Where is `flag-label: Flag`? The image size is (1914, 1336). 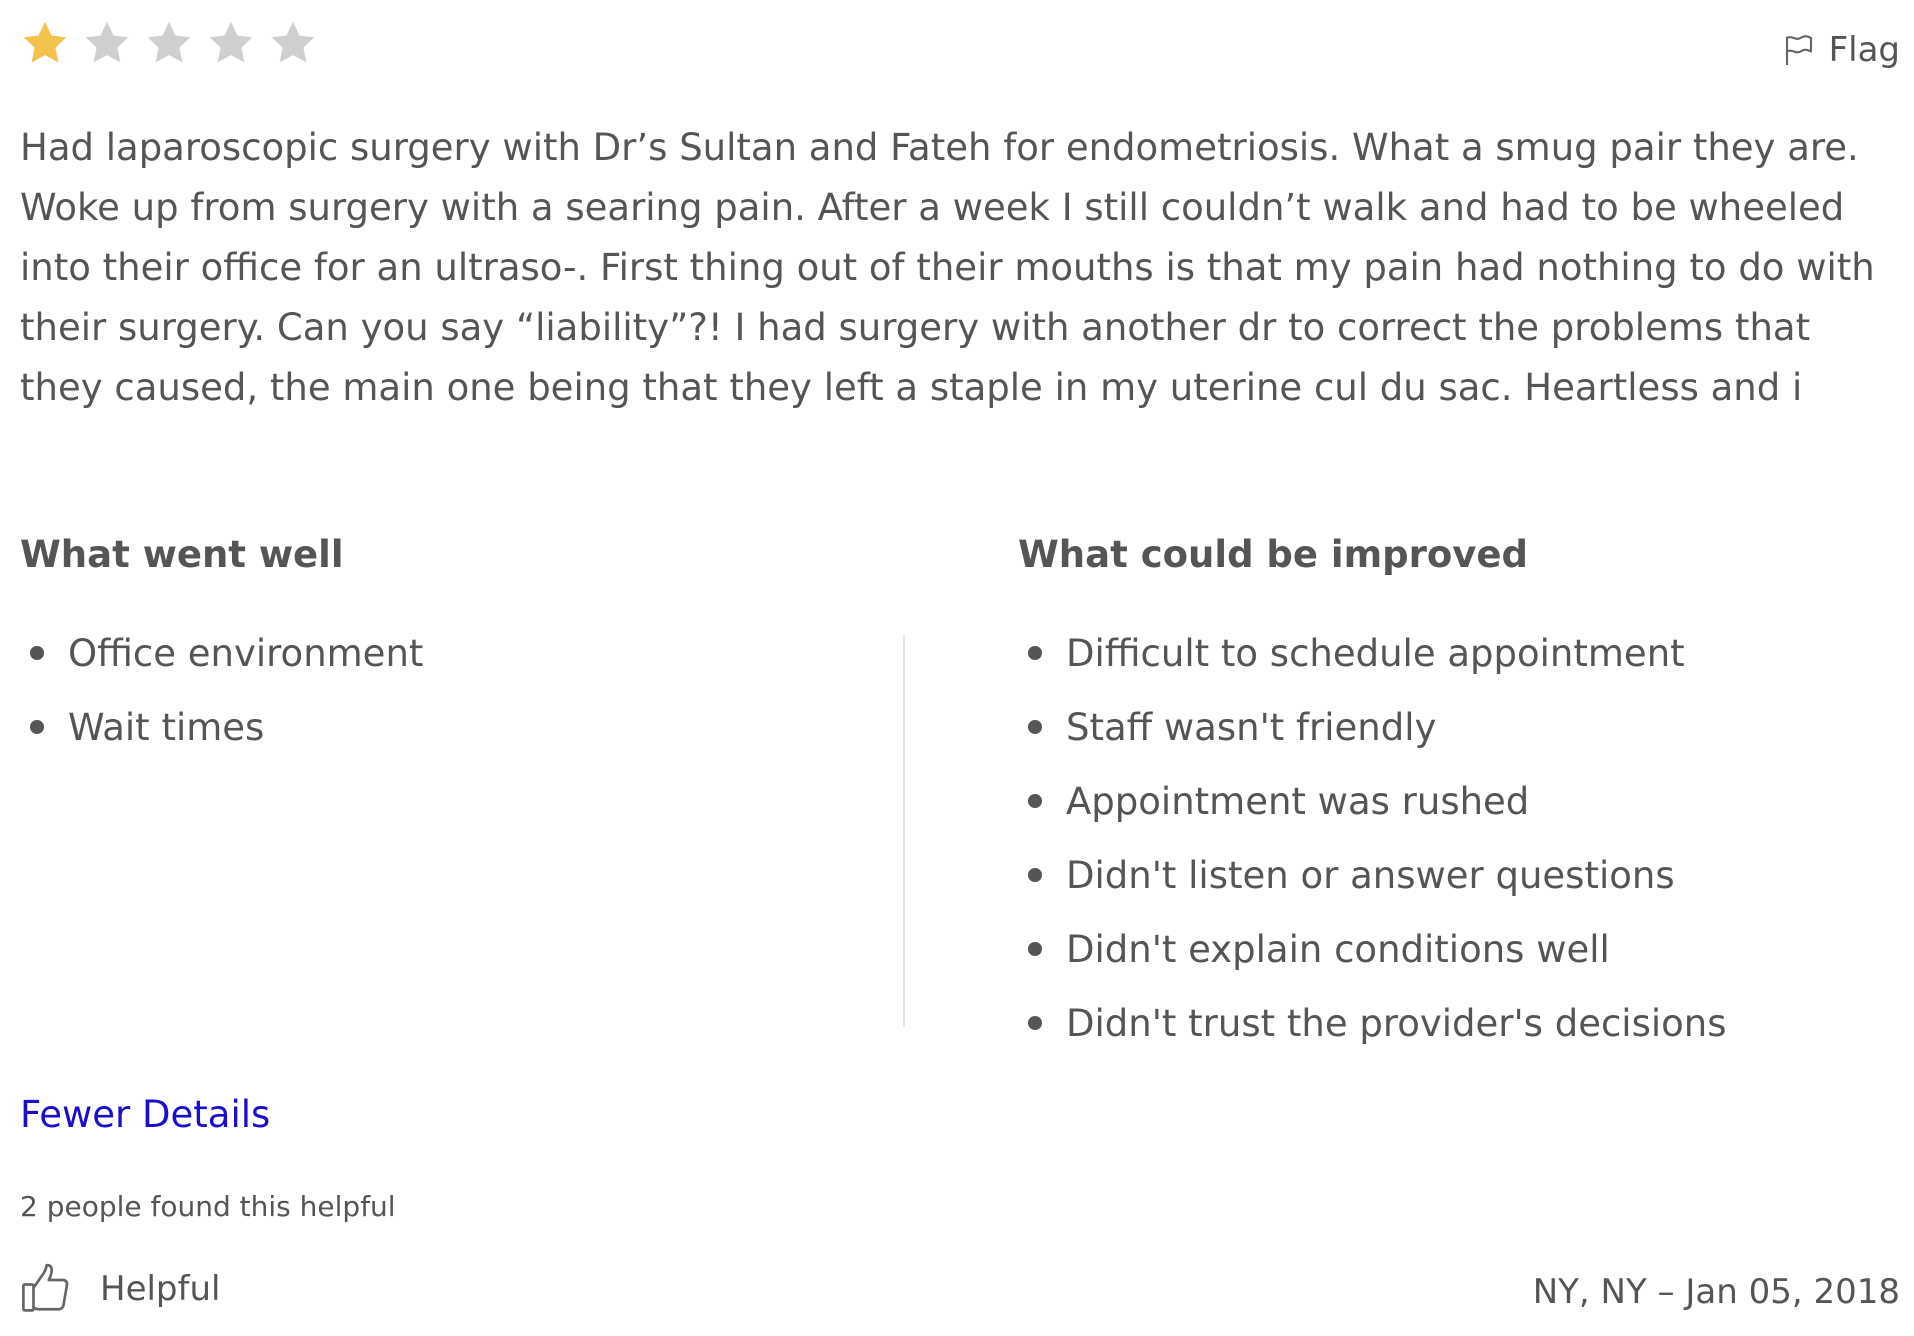 flag-label: Flag is located at coordinates (1864, 50).